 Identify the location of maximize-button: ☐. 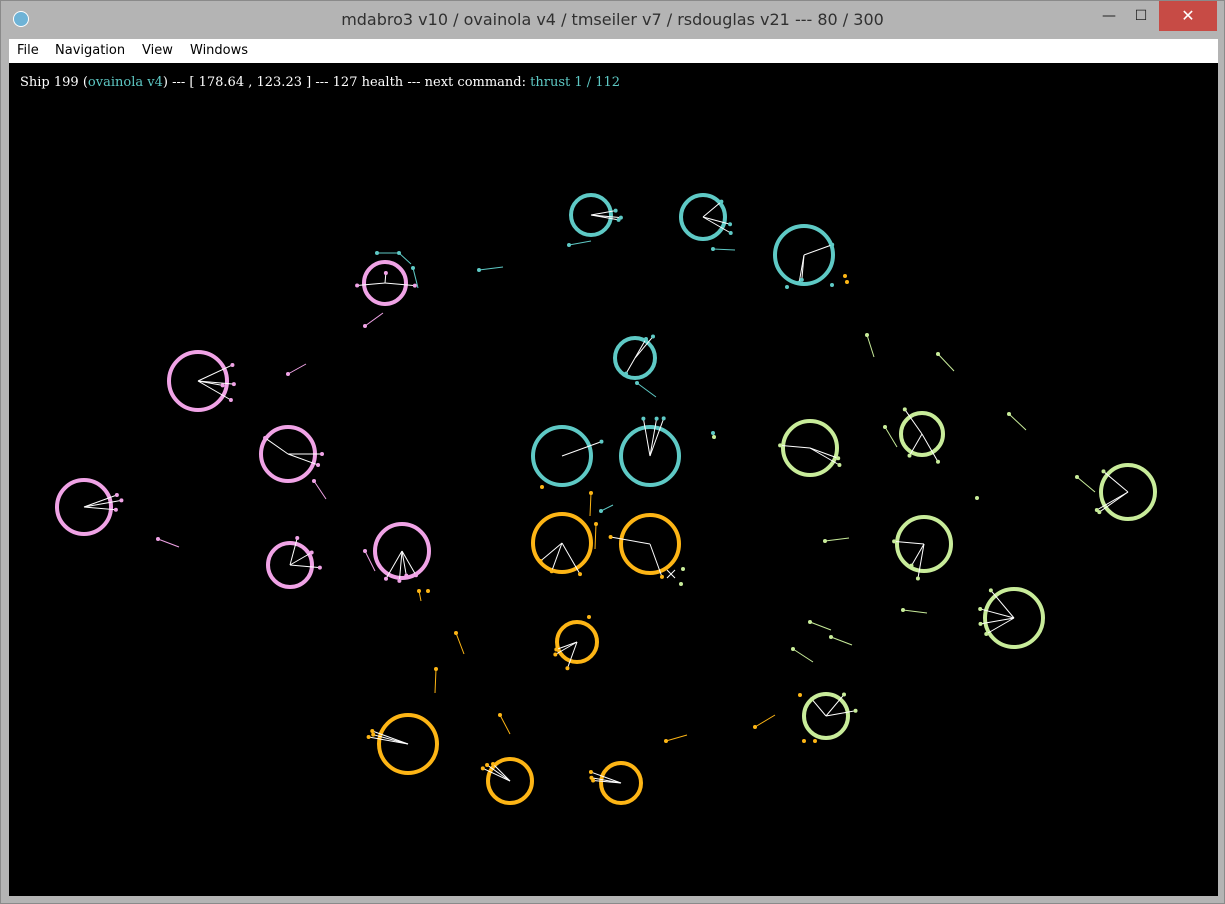
(1141, 16).